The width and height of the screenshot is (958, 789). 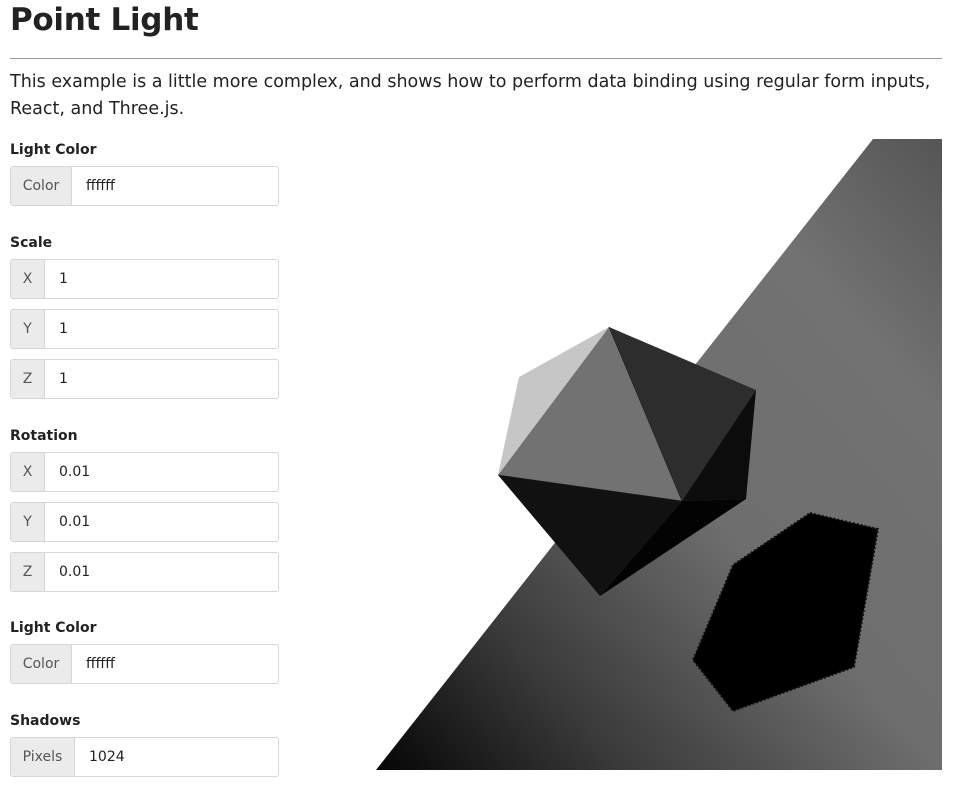 I want to click on light-color-label: Light Color, so click(x=53, y=150).